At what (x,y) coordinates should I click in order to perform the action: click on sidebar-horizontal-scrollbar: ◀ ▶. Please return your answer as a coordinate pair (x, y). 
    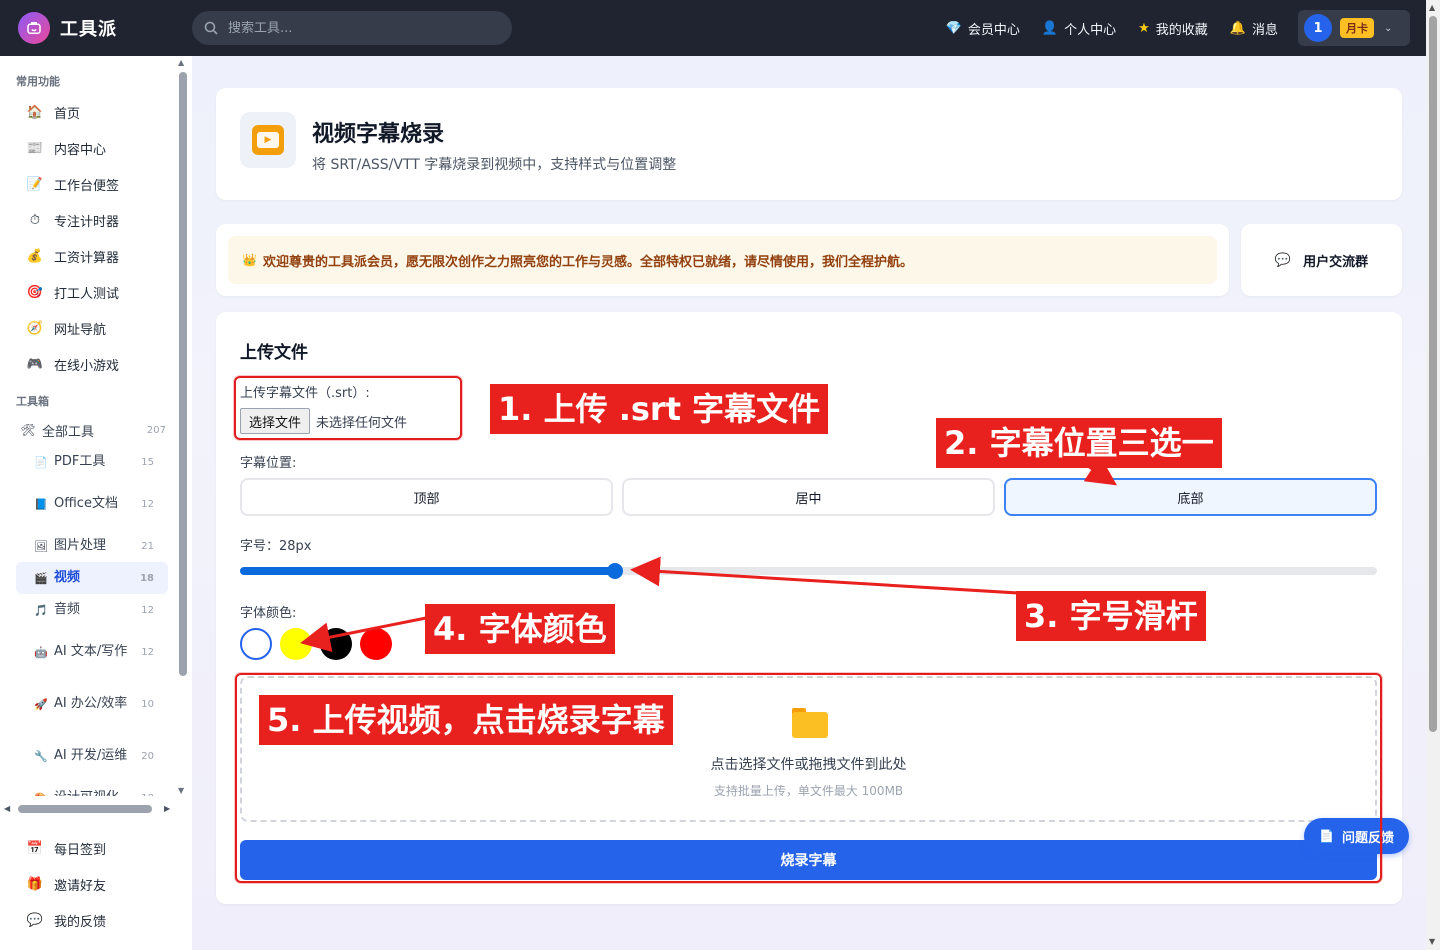
    Looking at the image, I should click on (89, 809).